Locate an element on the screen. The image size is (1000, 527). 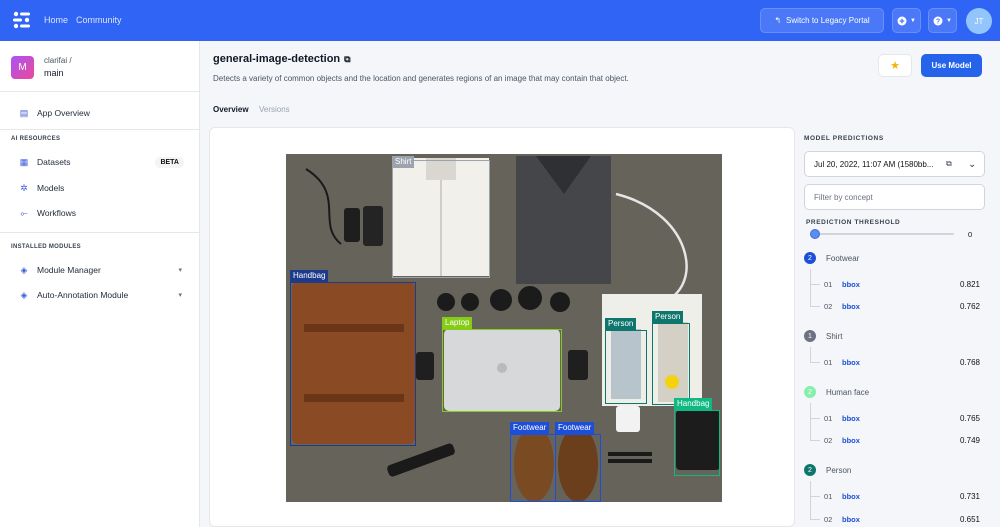
prediction-row: 01 bbox 0.765 is located at coordinates (895, 414).